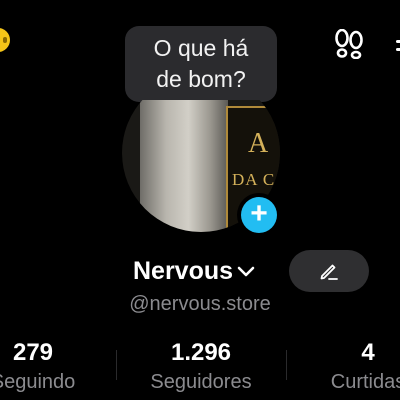  Describe the element at coordinates (365, 382) in the screenshot. I see `stat-label: Curtidas` at that location.